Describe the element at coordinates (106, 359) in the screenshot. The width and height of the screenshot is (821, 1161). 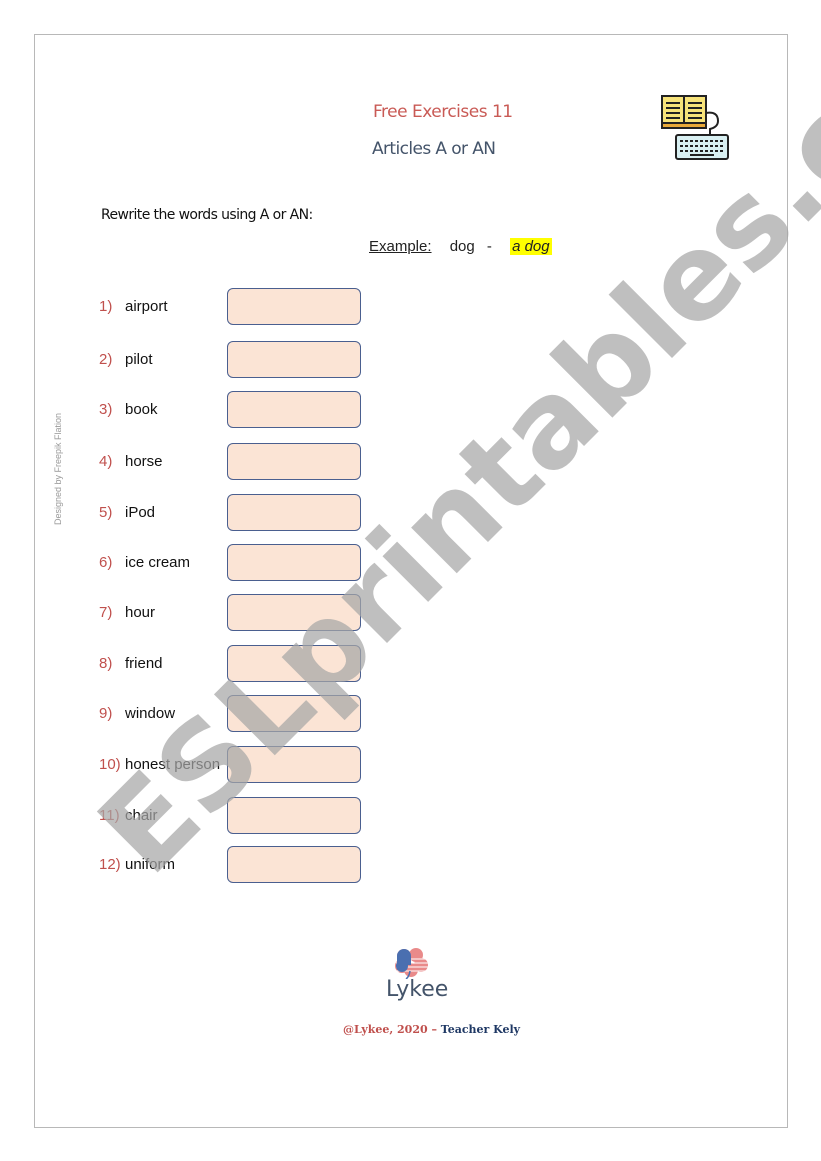
I see `item-number: 2)` at that location.